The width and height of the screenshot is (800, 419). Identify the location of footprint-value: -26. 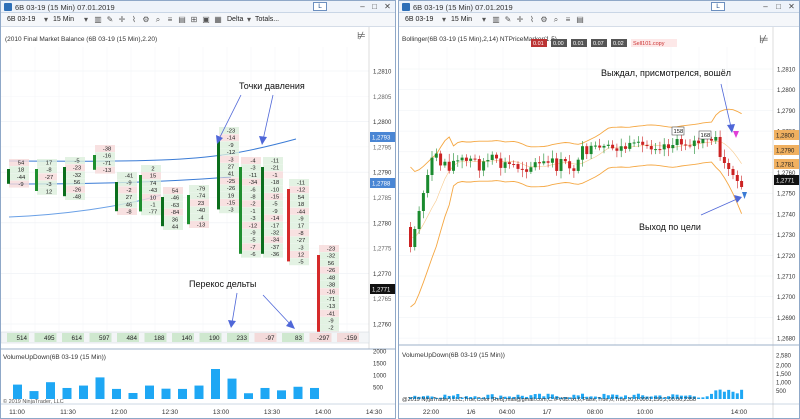
(331, 271).